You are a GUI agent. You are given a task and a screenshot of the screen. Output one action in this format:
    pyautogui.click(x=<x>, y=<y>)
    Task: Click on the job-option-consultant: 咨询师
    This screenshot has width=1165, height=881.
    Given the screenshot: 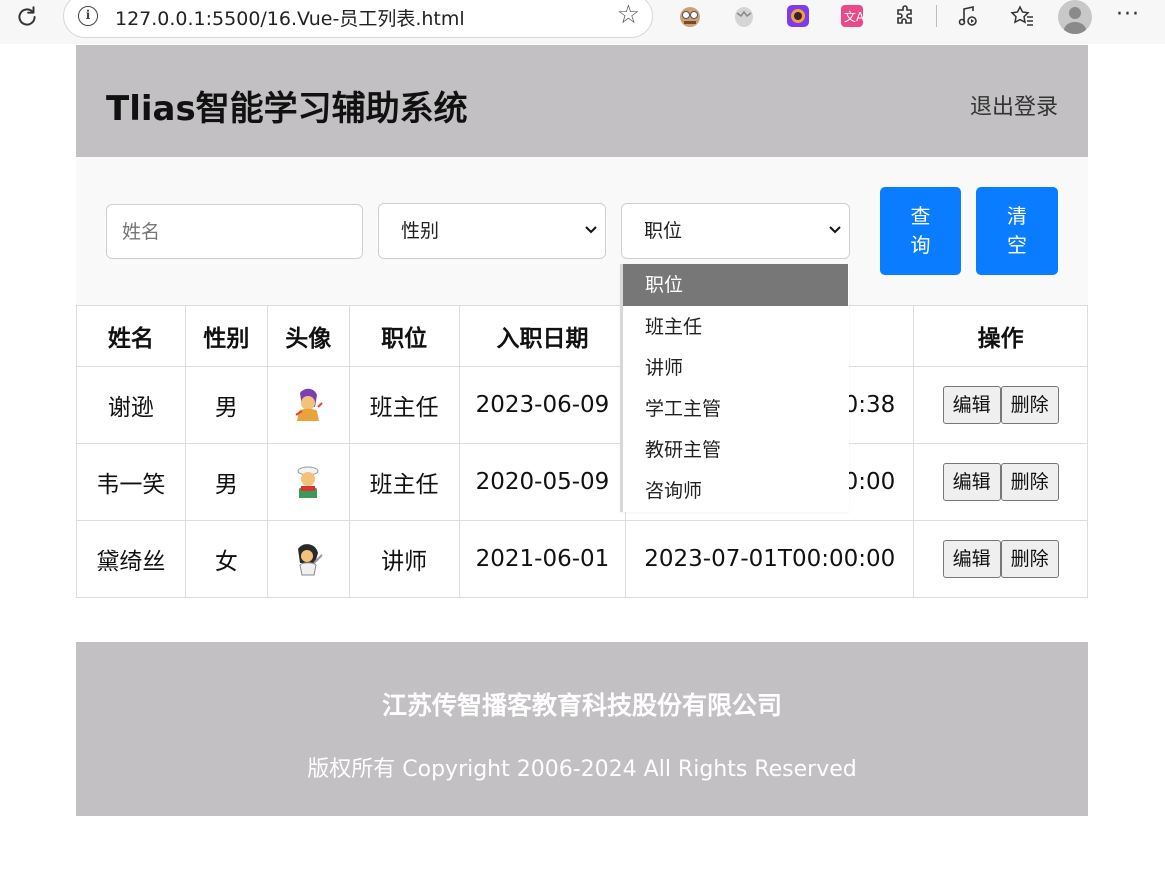 What is the action you would take?
    pyautogui.click(x=736, y=490)
    